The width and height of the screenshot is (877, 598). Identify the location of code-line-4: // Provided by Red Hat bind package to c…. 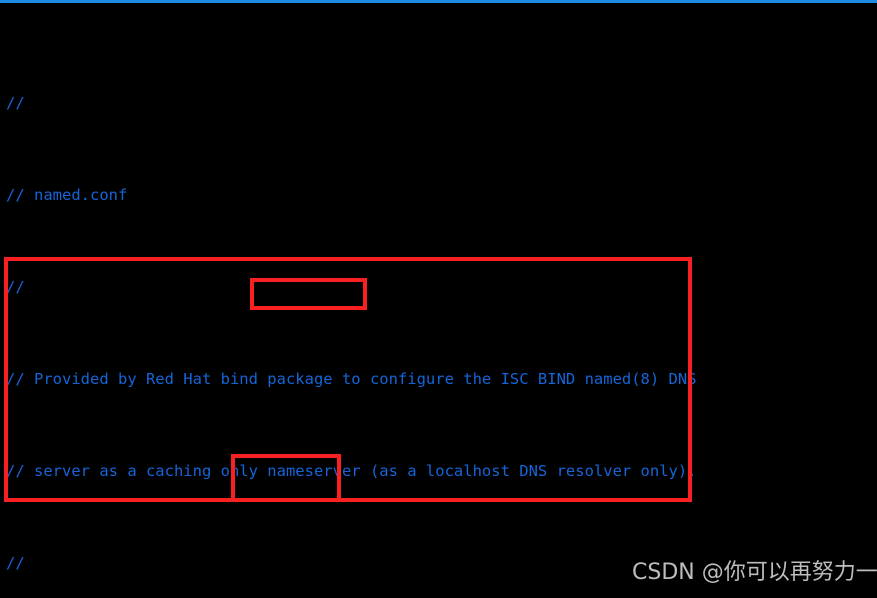
(438, 379).